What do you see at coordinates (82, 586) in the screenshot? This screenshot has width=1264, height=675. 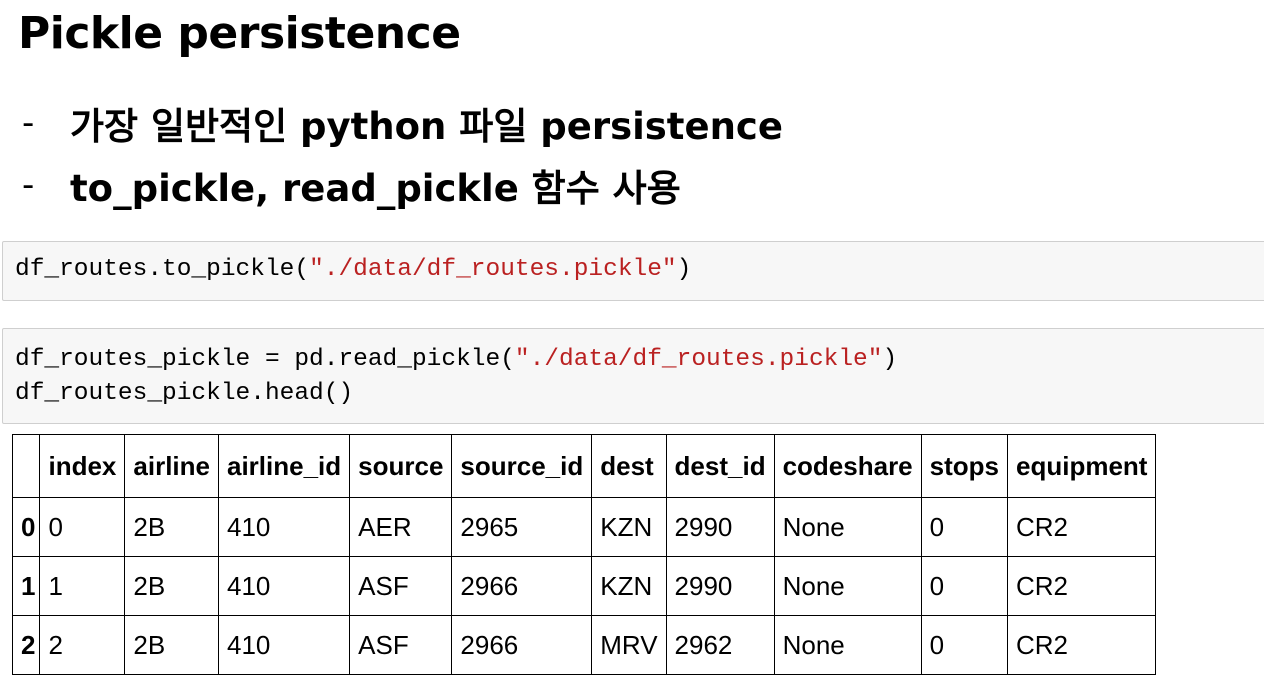 I see `table-cell: 1` at bounding box center [82, 586].